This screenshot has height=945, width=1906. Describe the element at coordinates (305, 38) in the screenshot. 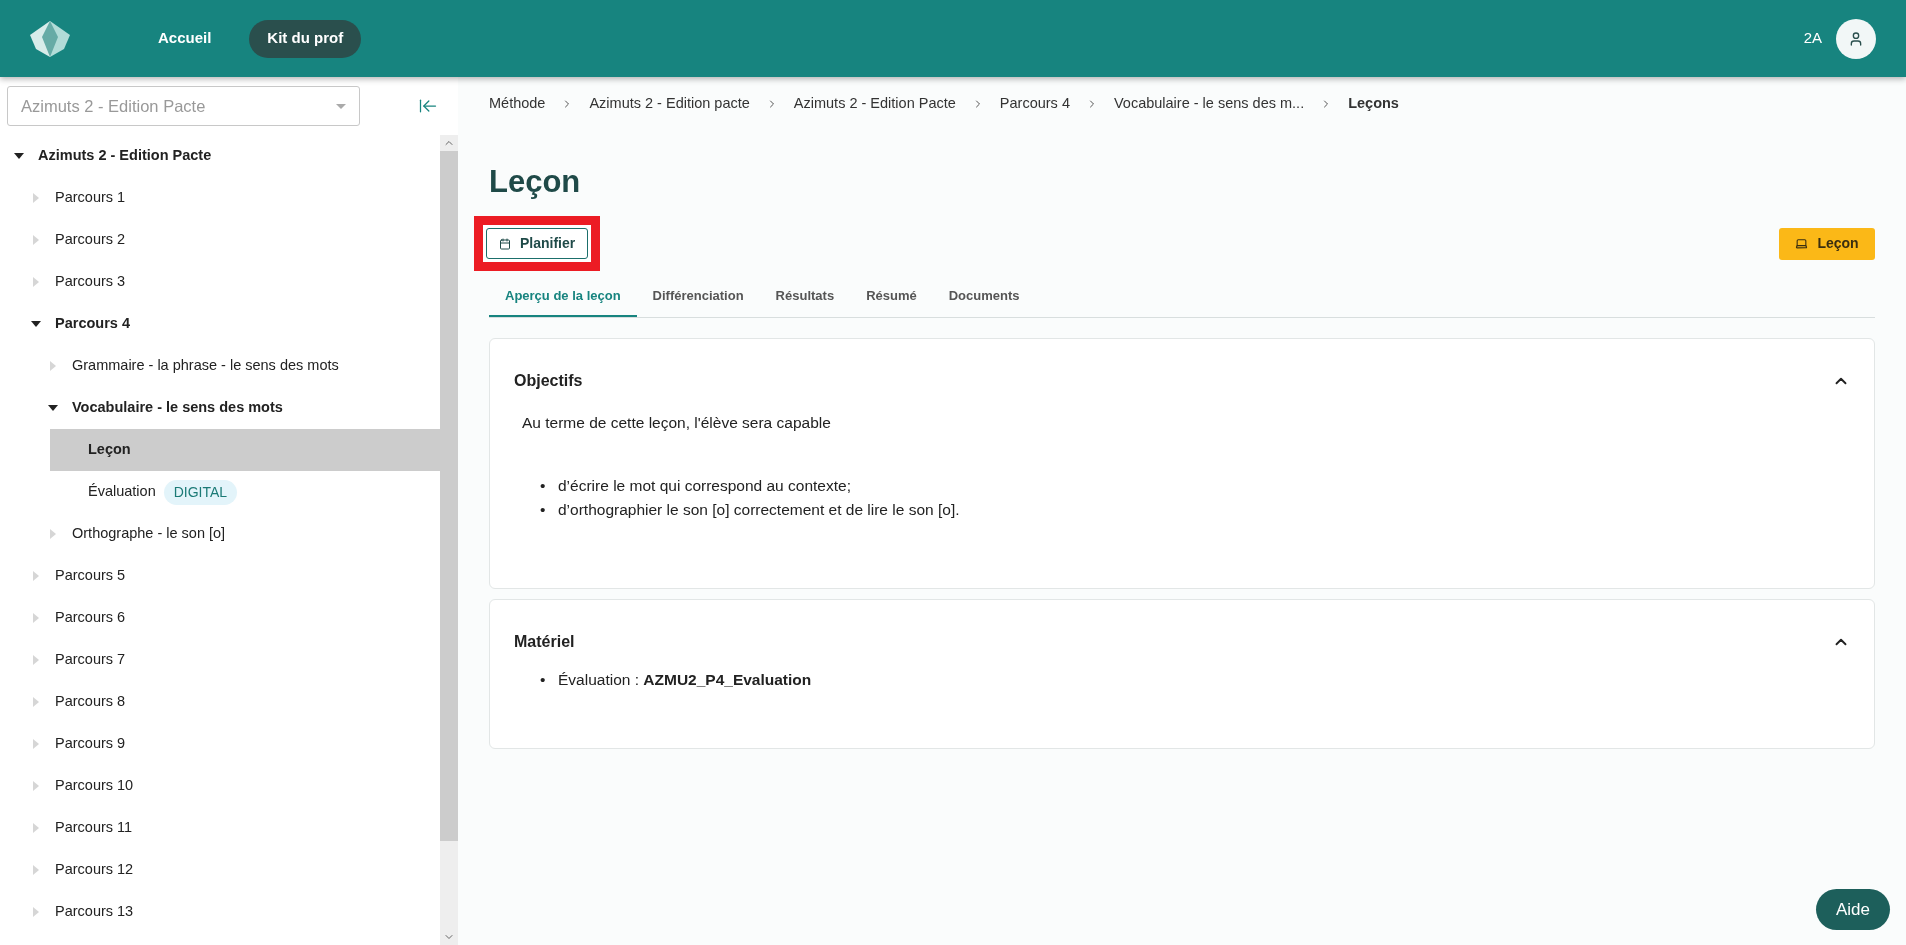

I see `nav-link: Kit du prof` at that location.